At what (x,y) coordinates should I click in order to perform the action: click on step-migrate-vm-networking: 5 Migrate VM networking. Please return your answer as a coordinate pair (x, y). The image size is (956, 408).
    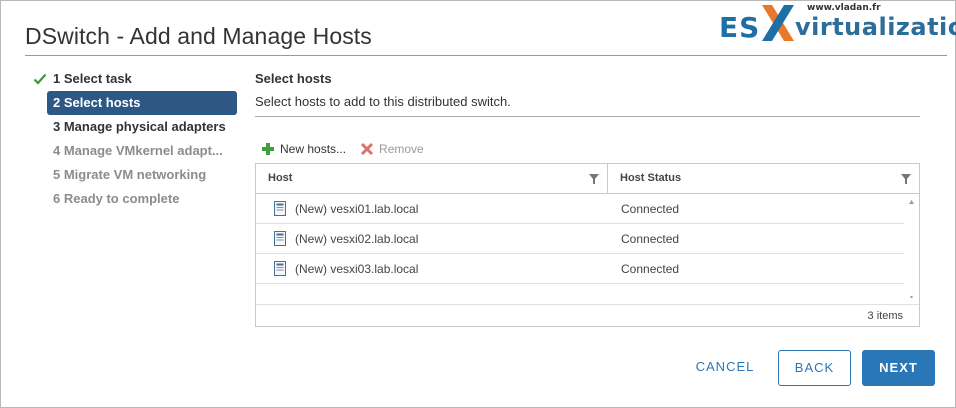
    Looking at the image, I should click on (134, 175).